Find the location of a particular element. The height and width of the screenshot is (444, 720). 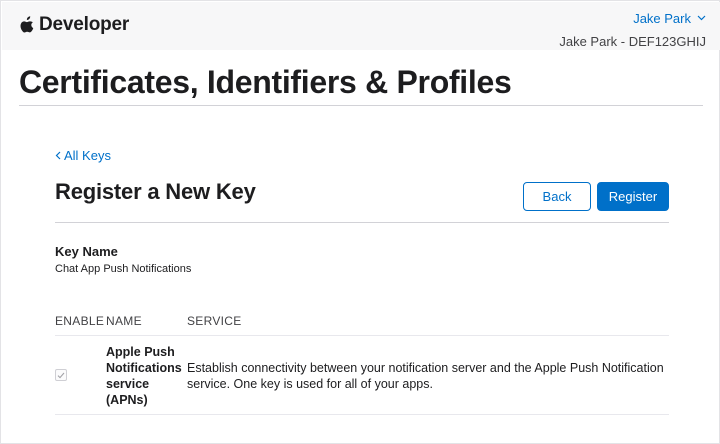

team-info: Jake Park - DEF123GHIJ is located at coordinates (632, 41).